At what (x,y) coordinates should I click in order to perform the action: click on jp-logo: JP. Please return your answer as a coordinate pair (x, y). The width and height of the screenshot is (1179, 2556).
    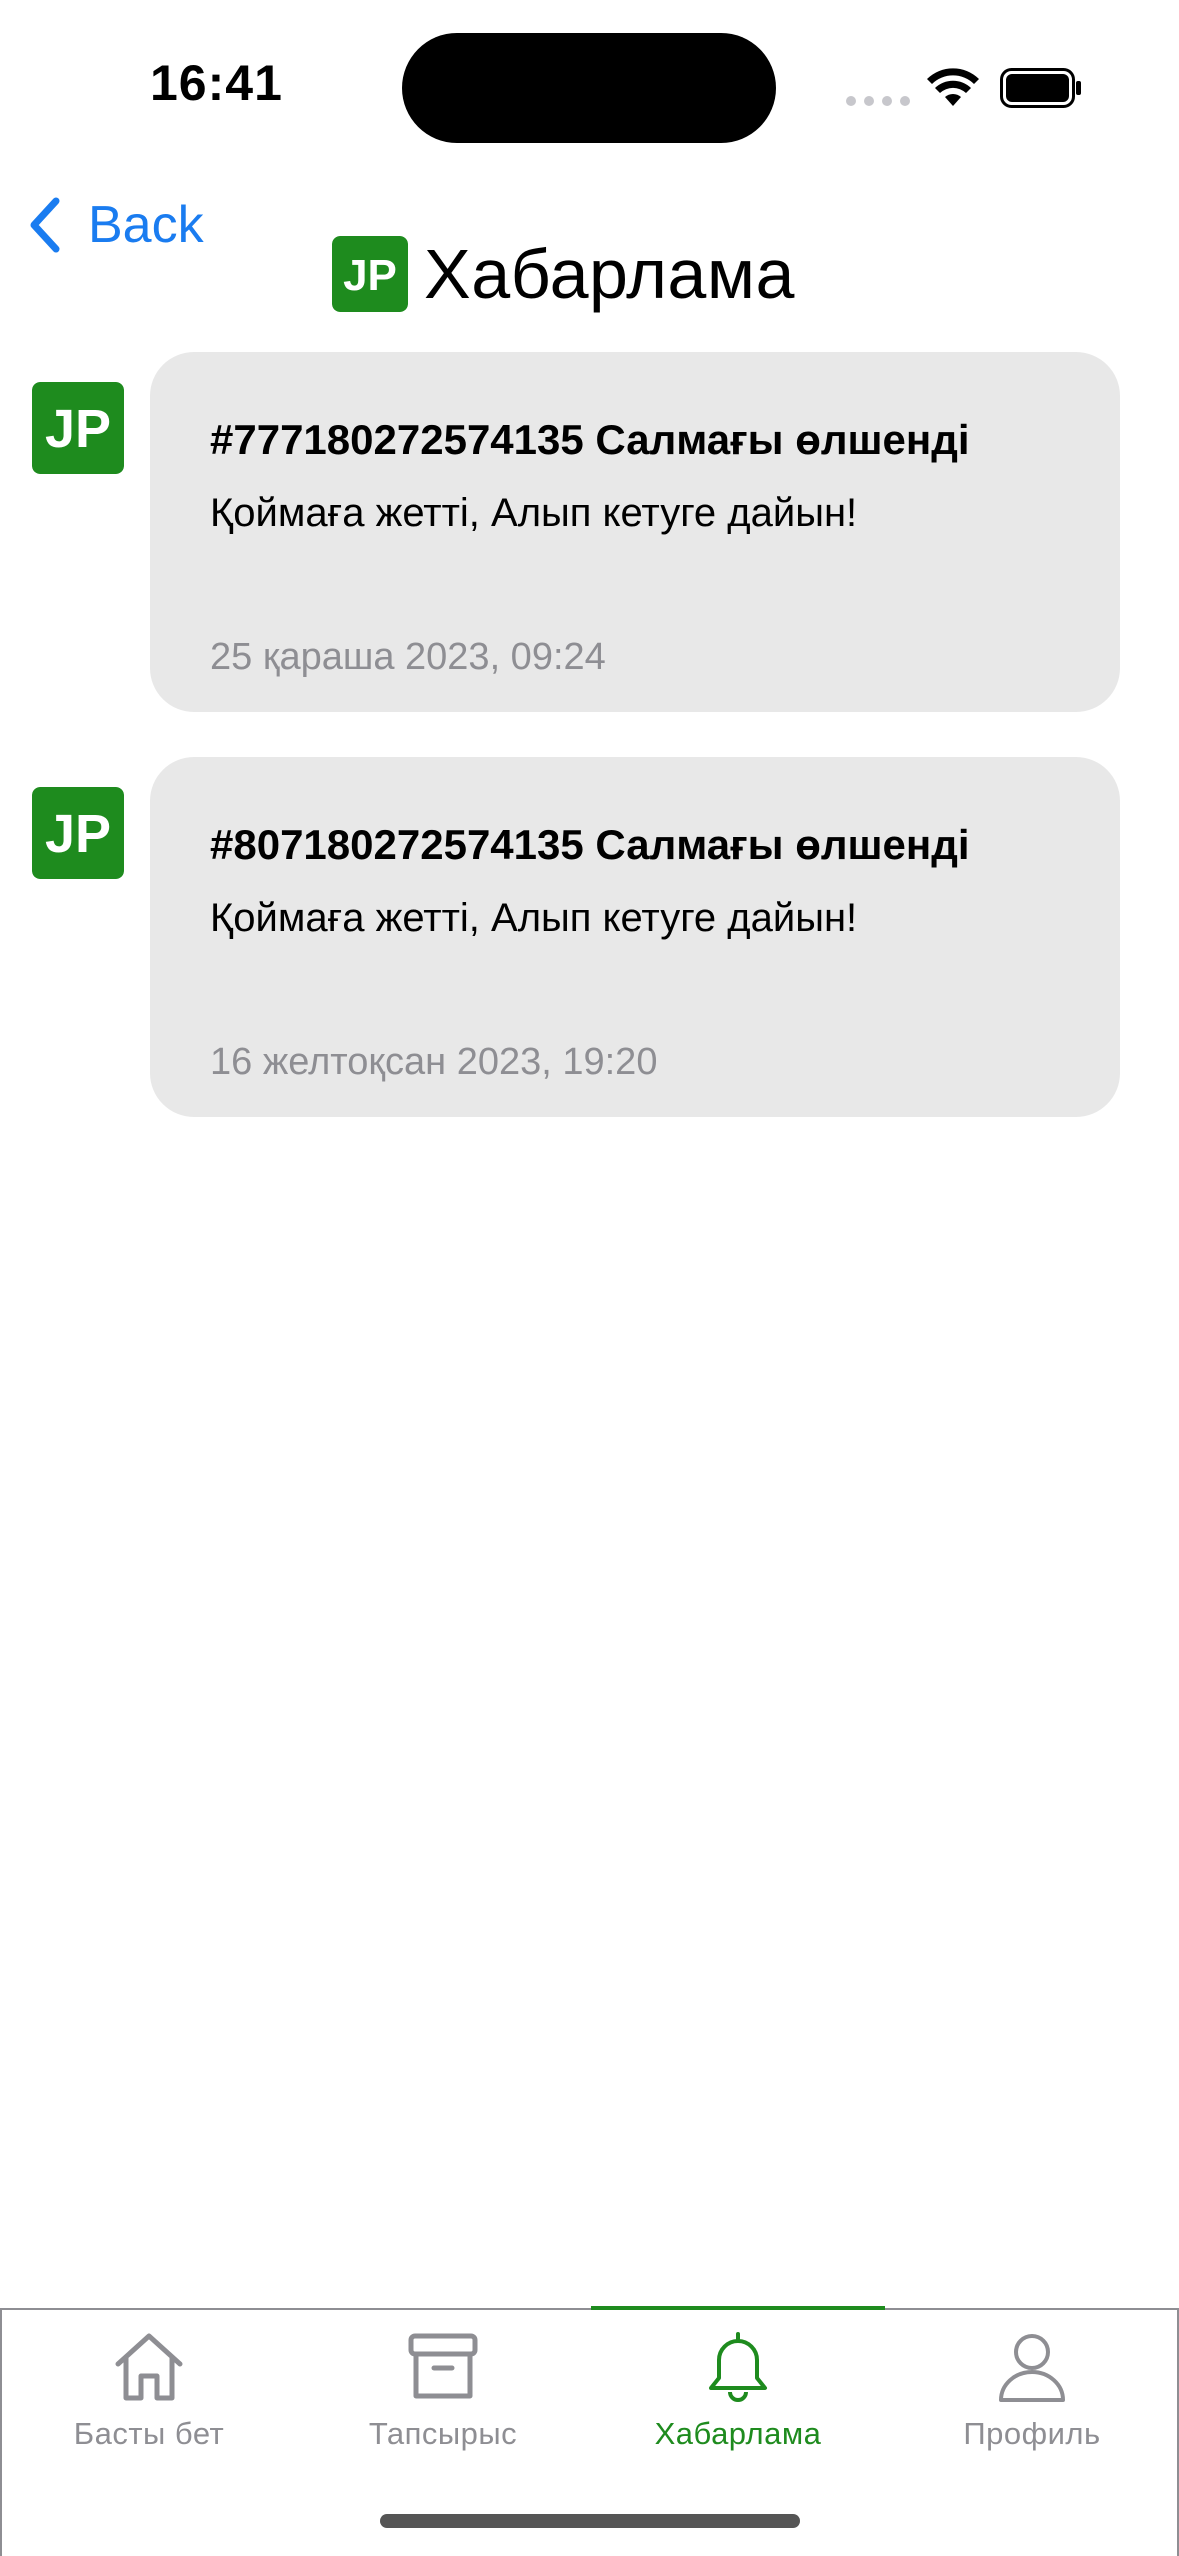
    Looking at the image, I should click on (370, 274).